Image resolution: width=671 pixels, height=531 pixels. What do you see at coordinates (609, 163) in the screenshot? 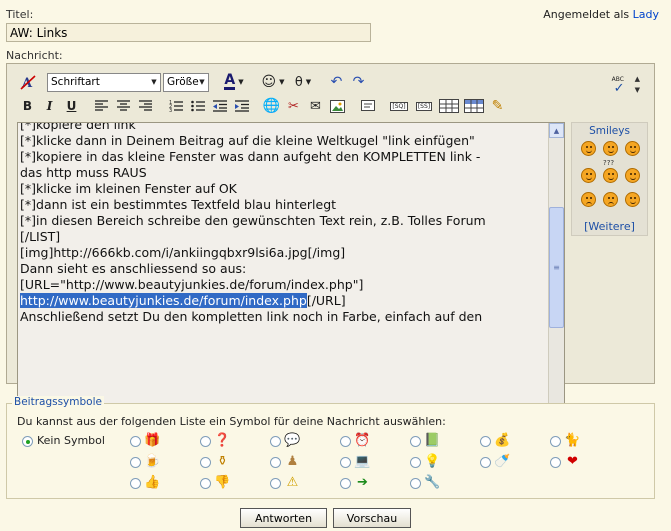
I see `confused-marks: ???` at bounding box center [609, 163].